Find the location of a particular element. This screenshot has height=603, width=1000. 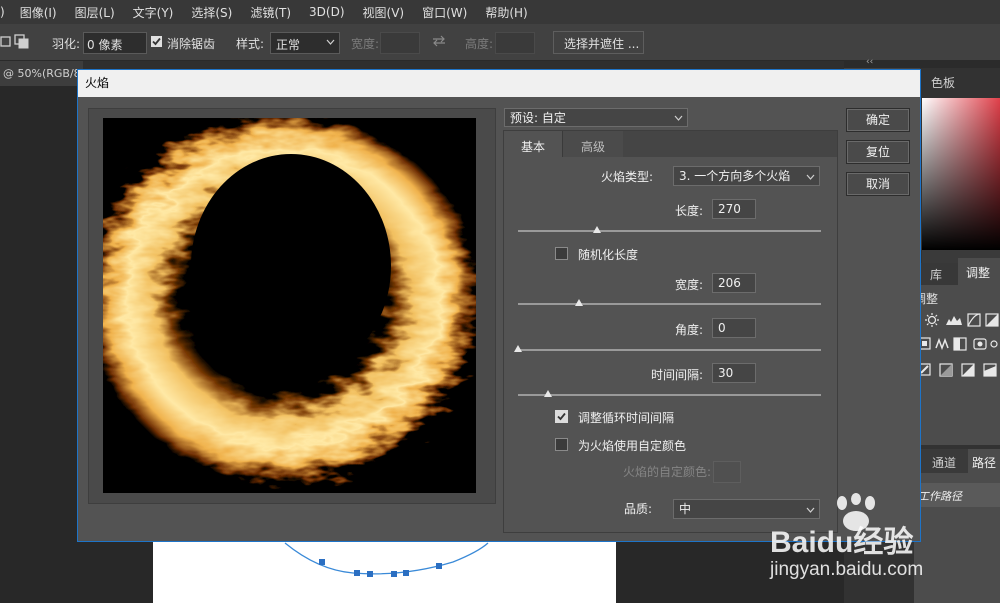

channel-mixer-icon is located at coordinates (994, 344).